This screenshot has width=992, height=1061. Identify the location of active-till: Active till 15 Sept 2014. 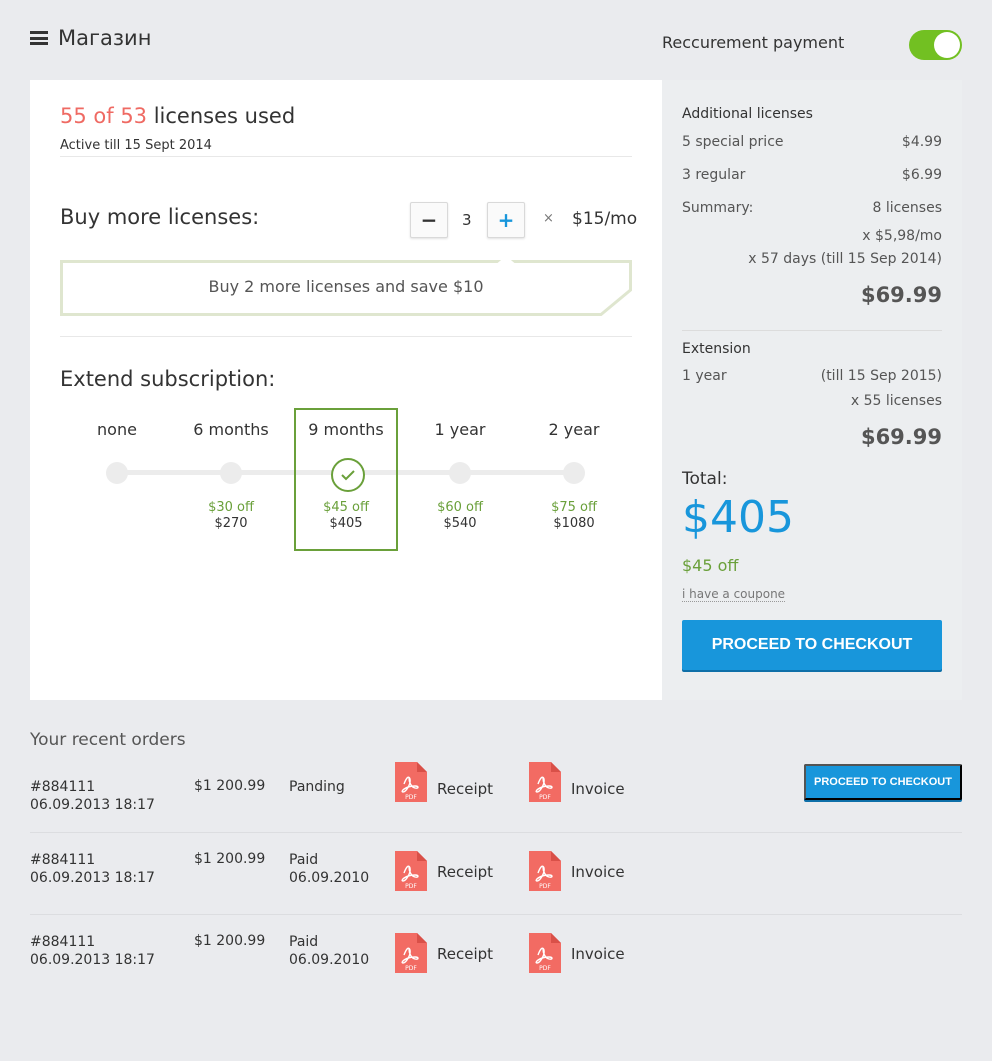
(136, 145).